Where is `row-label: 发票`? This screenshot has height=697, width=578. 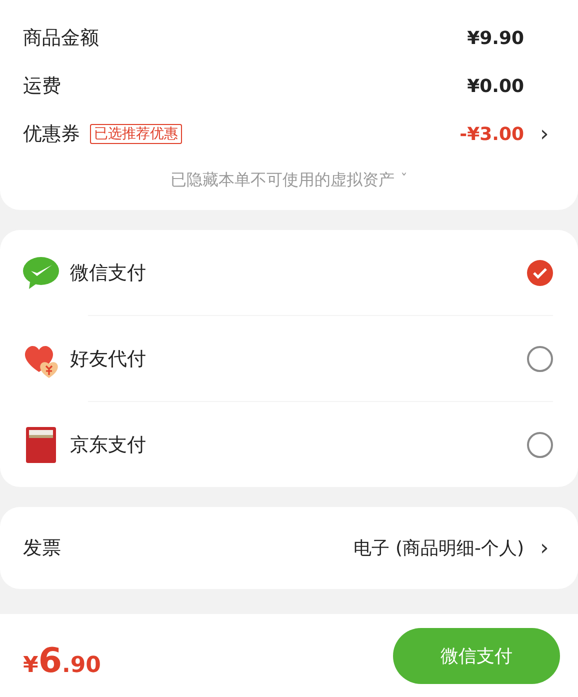 row-label: 发票 is located at coordinates (42, 548).